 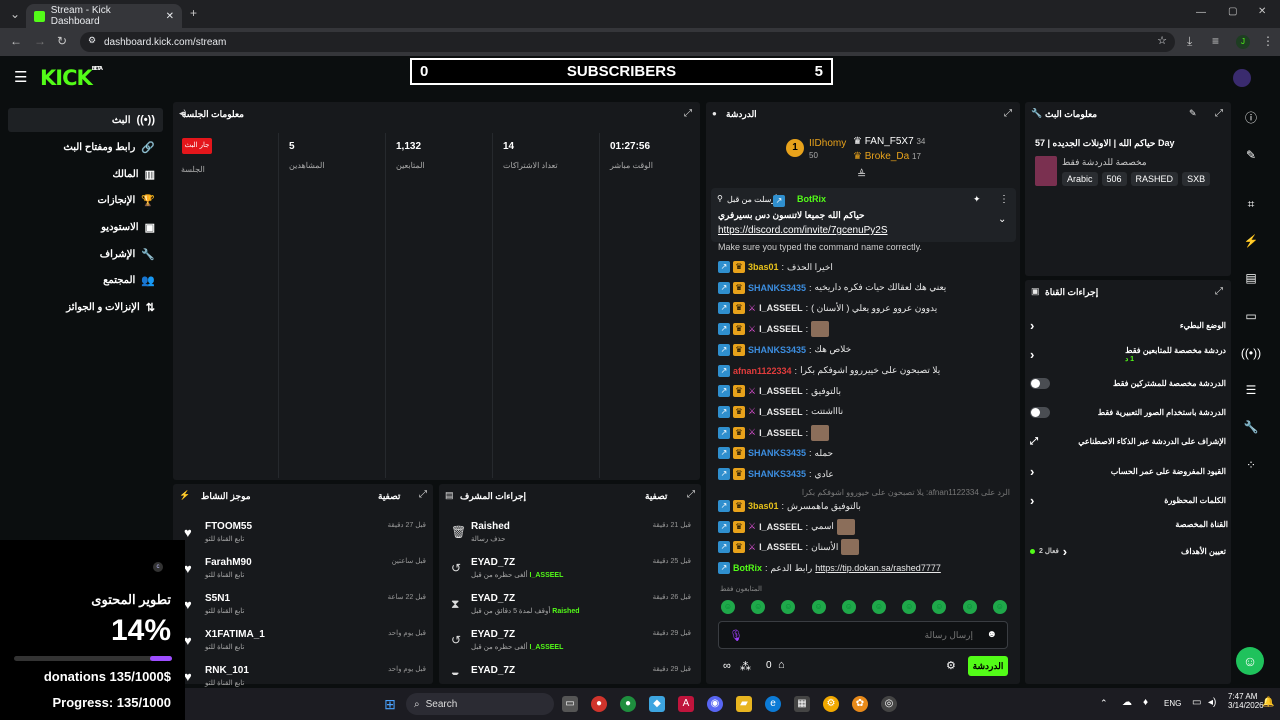 What do you see at coordinates (480, 704) in the screenshot?
I see `taskbar-search: ⌕ Search` at bounding box center [480, 704].